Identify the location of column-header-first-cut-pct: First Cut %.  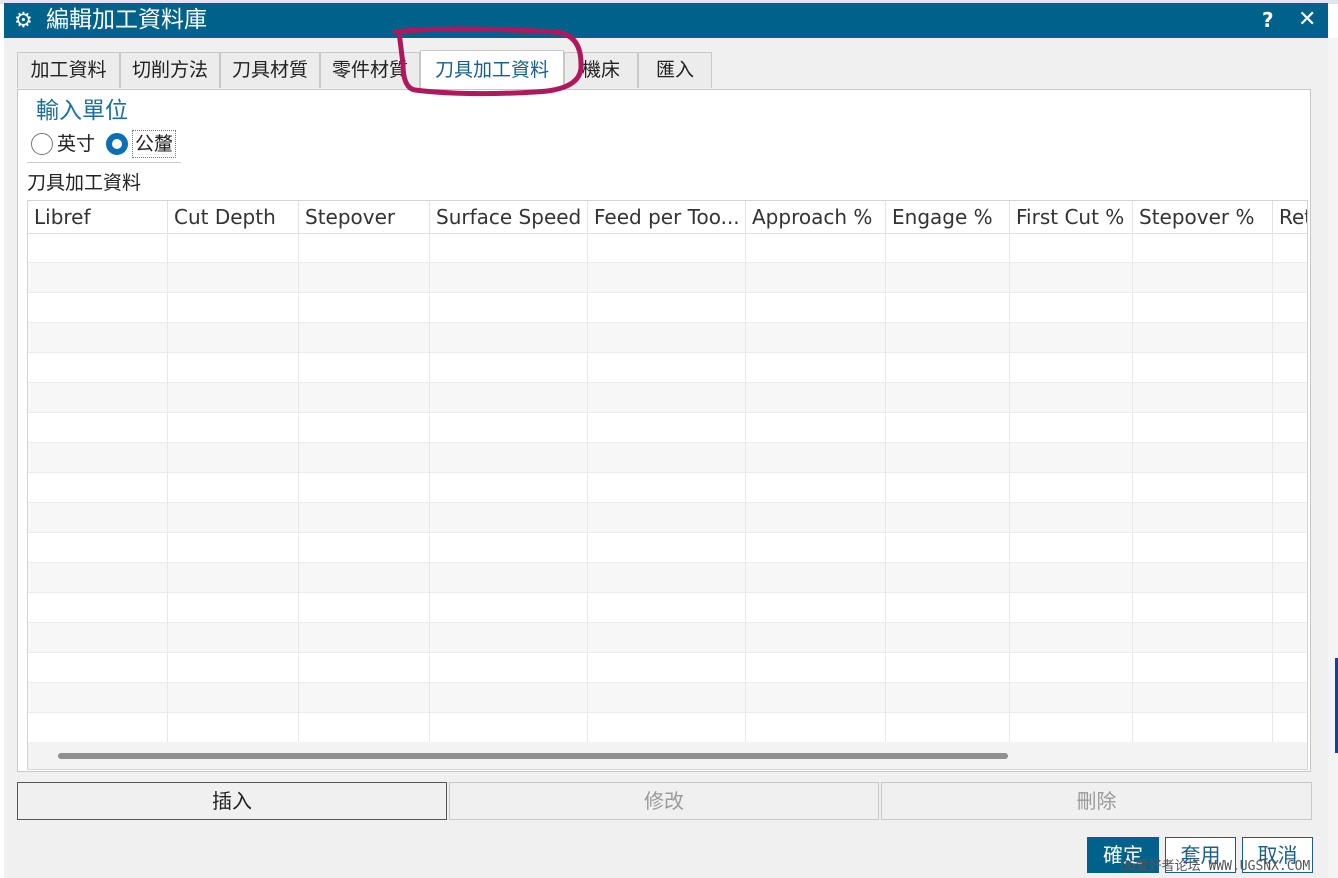
(1071, 217).